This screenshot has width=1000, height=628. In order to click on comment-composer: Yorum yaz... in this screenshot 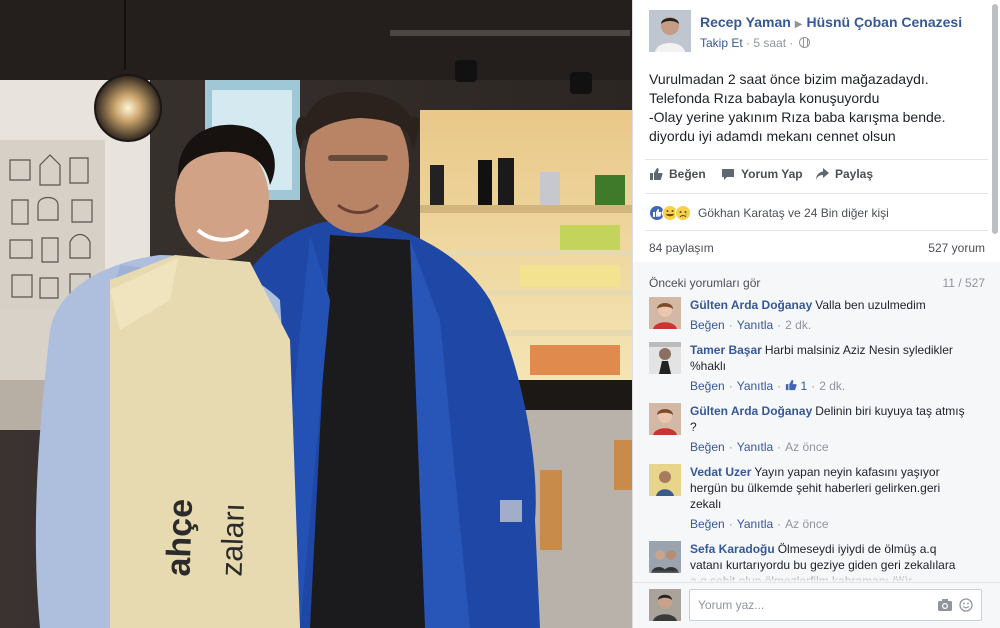, I will do `click(816, 605)`.